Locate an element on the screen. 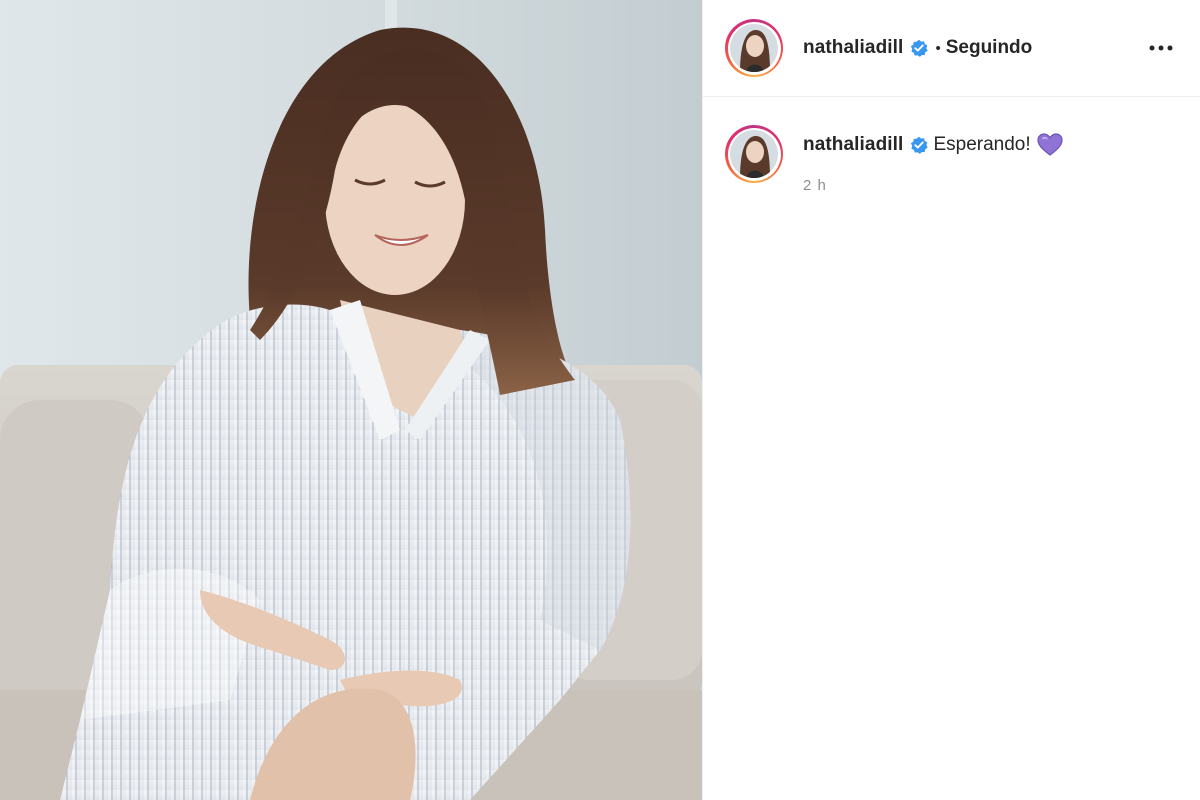 The image size is (1200, 800). caption-line: nathaliadill Esperando! is located at coordinates (933, 145).